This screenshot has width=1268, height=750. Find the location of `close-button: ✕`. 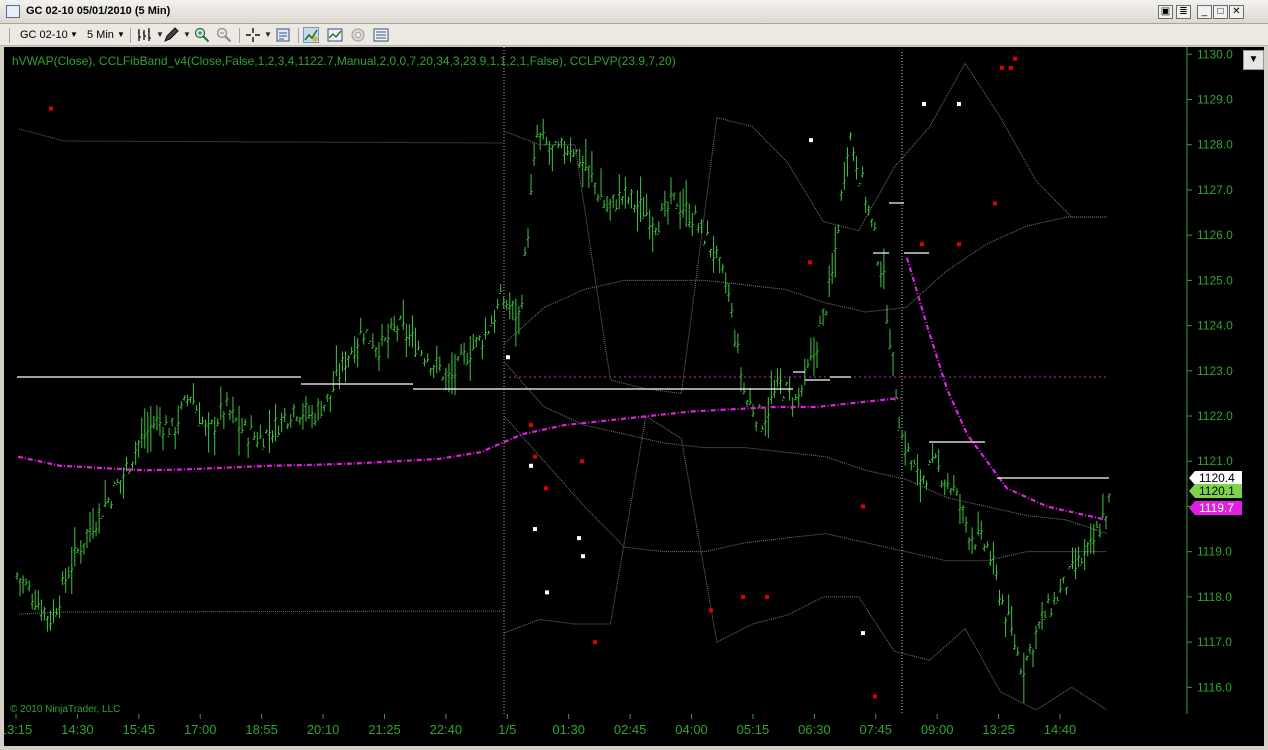

close-button: ✕ is located at coordinates (1236, 12).